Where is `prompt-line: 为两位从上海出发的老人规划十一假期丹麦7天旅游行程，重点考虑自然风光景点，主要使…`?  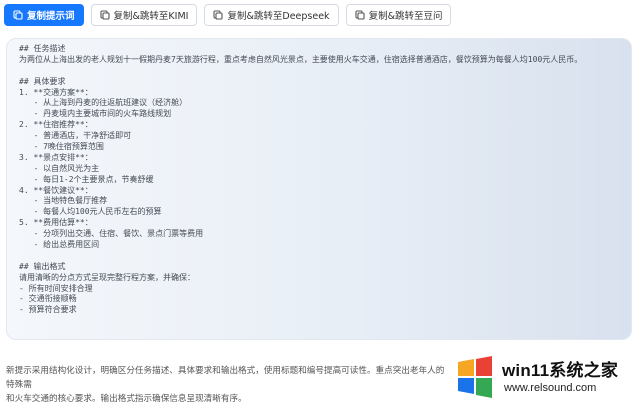 prompt-line: 为两位从上海出发的老人规划十一假期丹麦7天旅游行程，重点考虑自然风光景点，主要使… is located at coordinates (301, 59).